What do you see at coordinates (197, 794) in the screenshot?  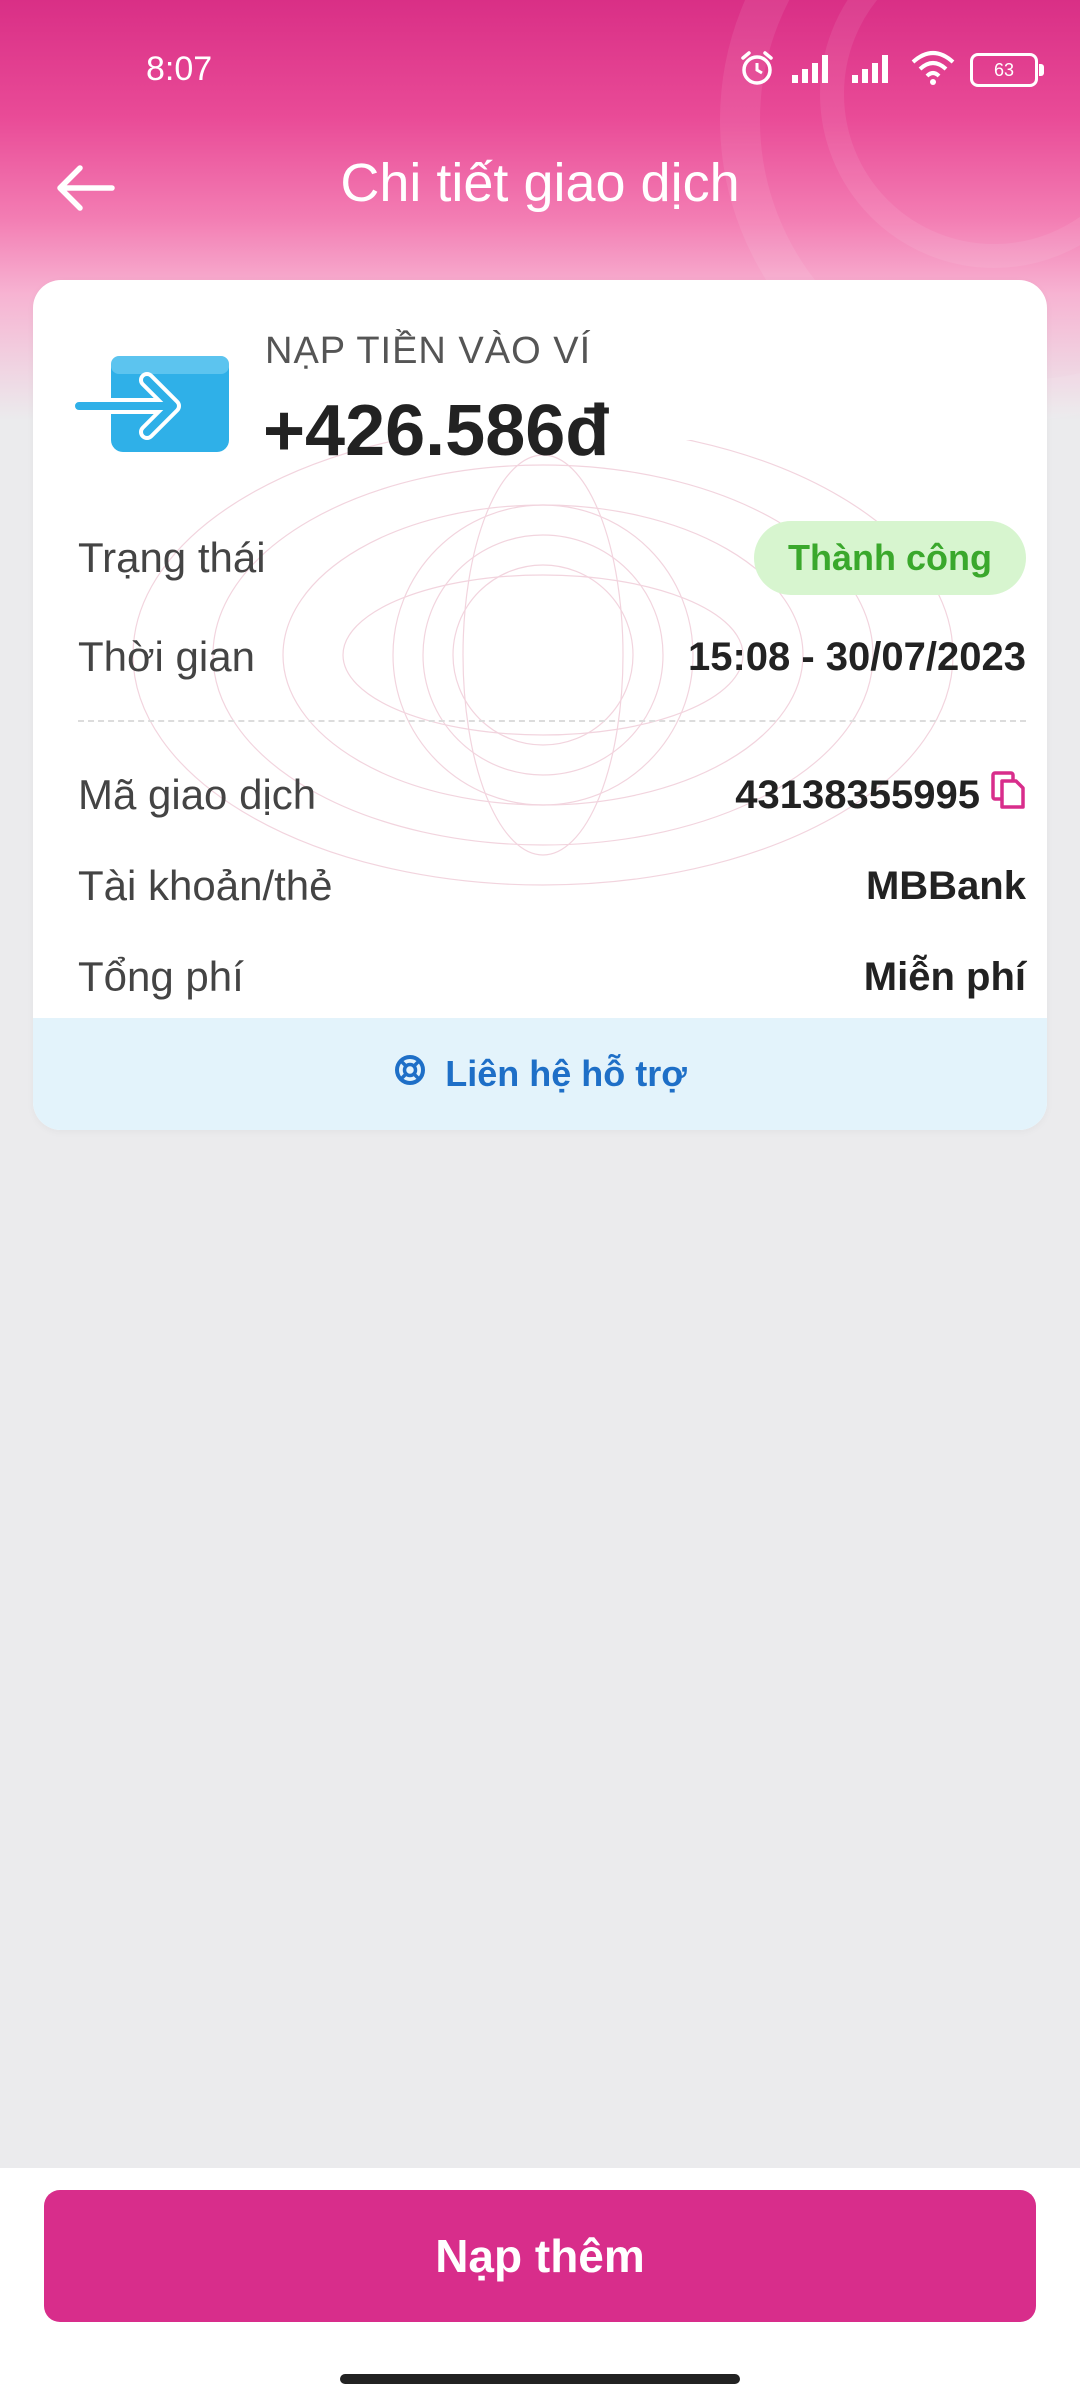 I see `transaction-id-label: Mã giao dịch` at bounding box center [197, 794].